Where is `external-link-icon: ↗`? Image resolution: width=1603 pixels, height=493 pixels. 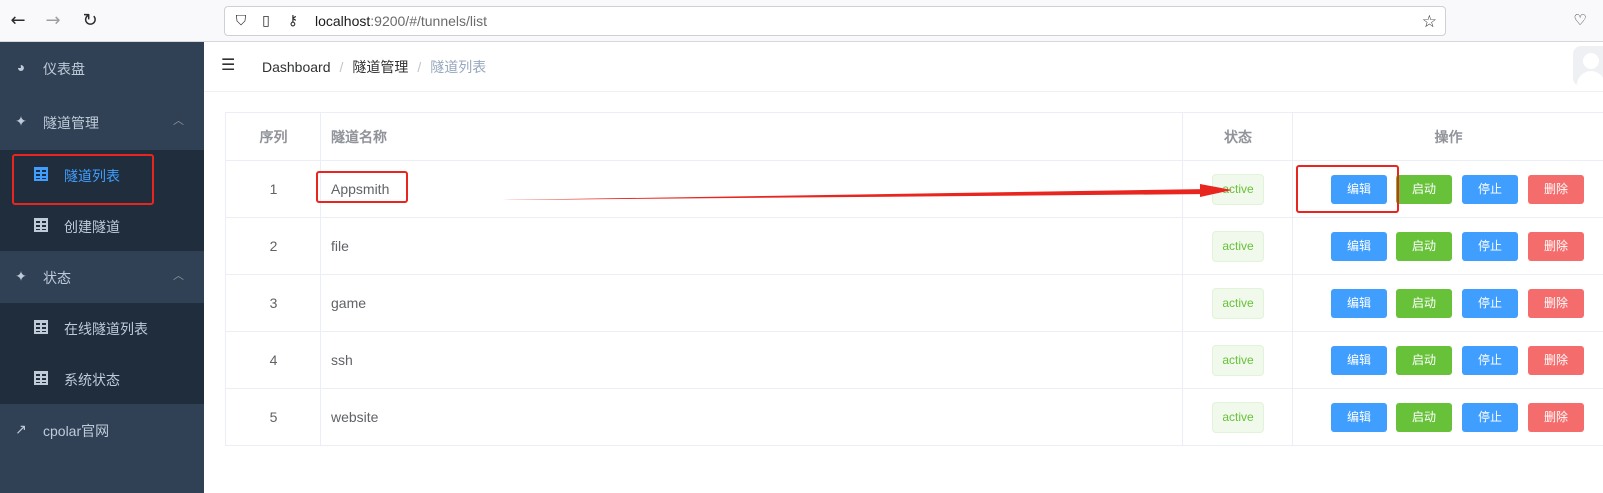 external-link-icon: ↗ is located at coordinates (21, 429).